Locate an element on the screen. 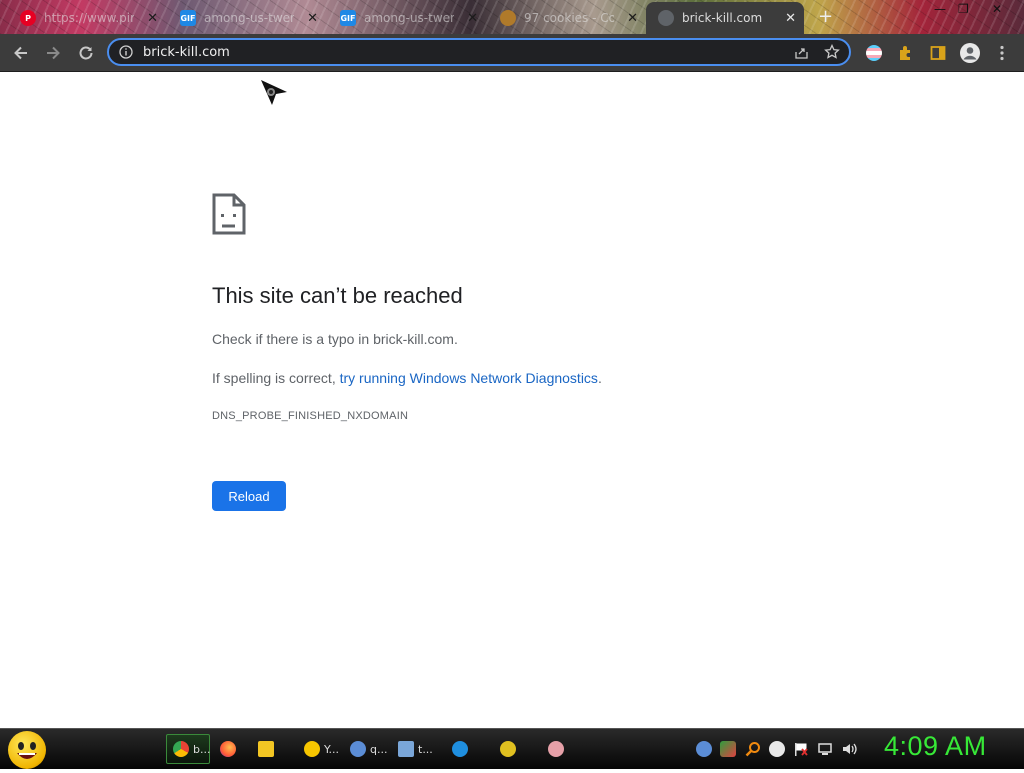  emoji-icon is located at coordinates (312, 749).